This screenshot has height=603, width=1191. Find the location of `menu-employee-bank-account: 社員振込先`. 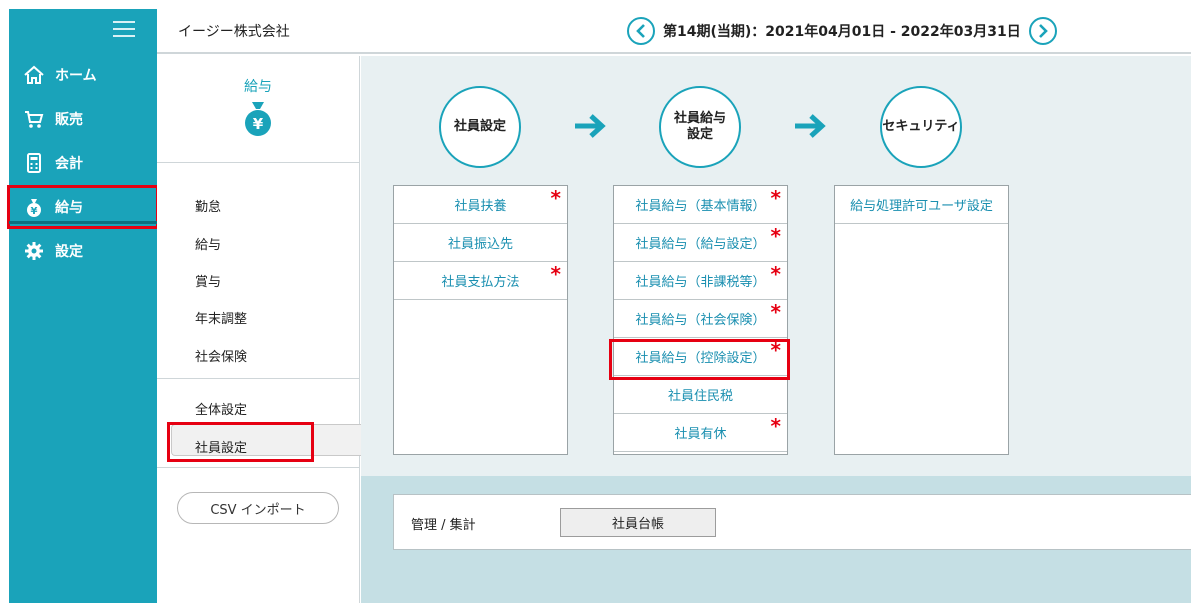

menu-employee-bank-account: 社員振込先 is located at coordinates (480, 243).